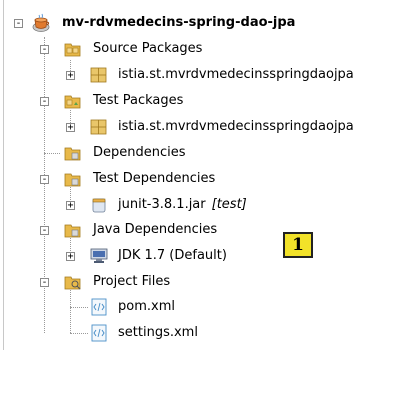  What do you see at coordinates (3, 175) in the screenshot?
I see `left-border` at bounding box center [3, 175].